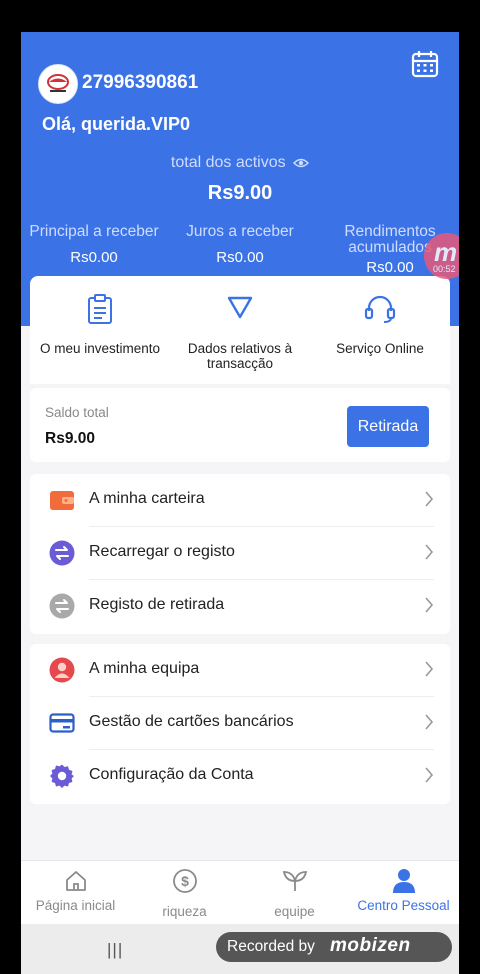  Describe the element at coordinates (75, 881) in the screenshot. I see `home-icon` at that location.